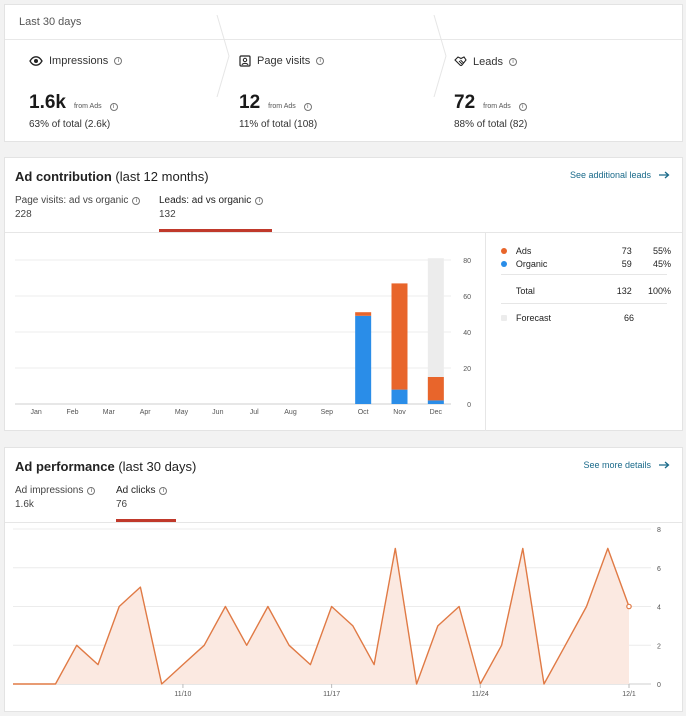 The image size is (686, 716). What do you see at coordinates (331, 694) in the screenshot?
I see `x-tick-label: 11/17` at bounding box center [331, 694].